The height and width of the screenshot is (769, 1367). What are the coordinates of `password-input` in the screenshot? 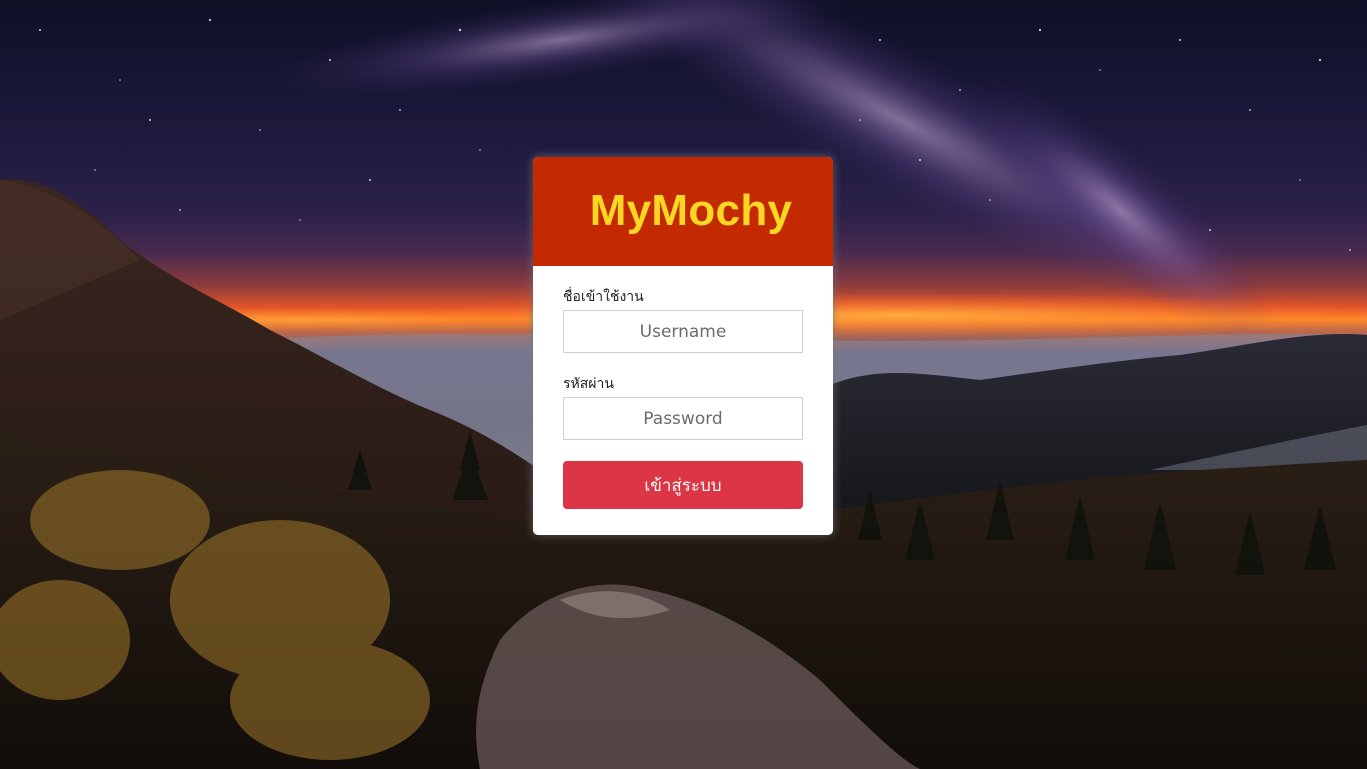 It's located at (683, 418).